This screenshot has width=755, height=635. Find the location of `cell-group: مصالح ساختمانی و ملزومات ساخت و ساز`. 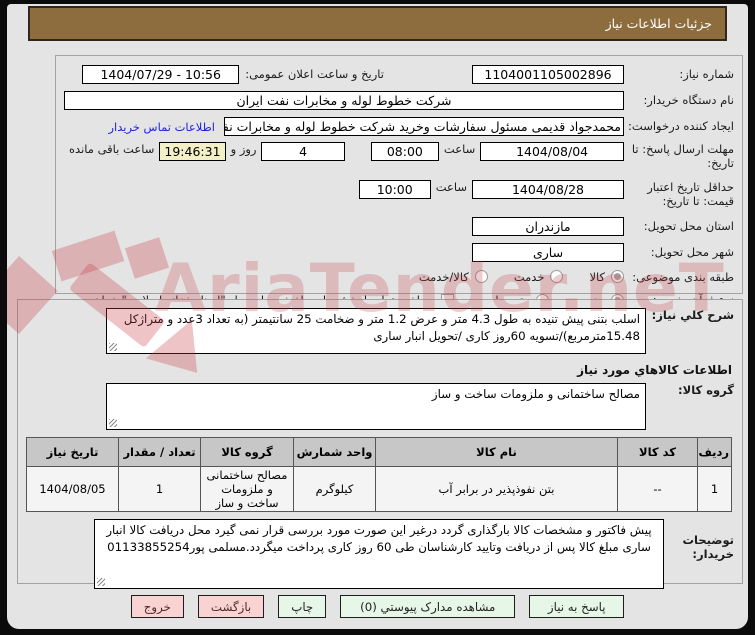

cell-group: مصالح ساختمانی و ملزومات ساخت و ساز is located at coordinates (247, 489).